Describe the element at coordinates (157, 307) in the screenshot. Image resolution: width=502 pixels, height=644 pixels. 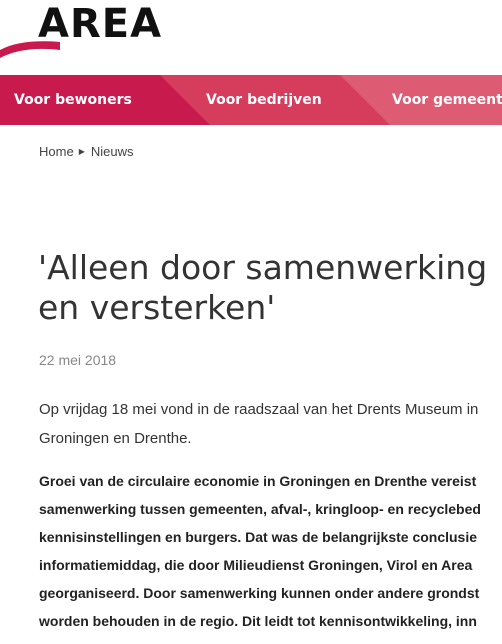
I see `title-line: en versterken'` at that location.